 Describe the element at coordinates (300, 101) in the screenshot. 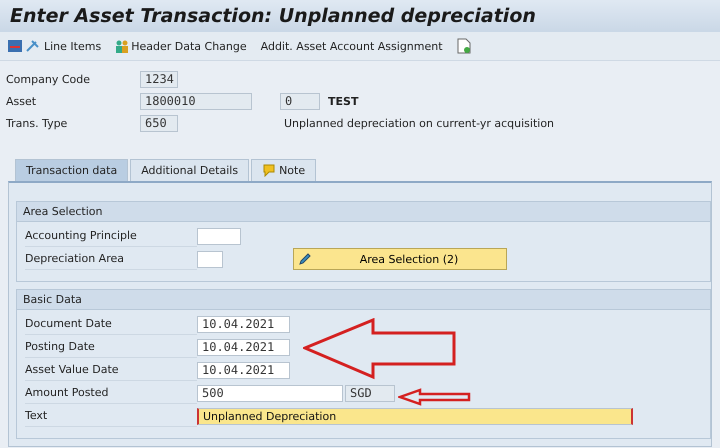

I see `readonly-field: 0` at that location.